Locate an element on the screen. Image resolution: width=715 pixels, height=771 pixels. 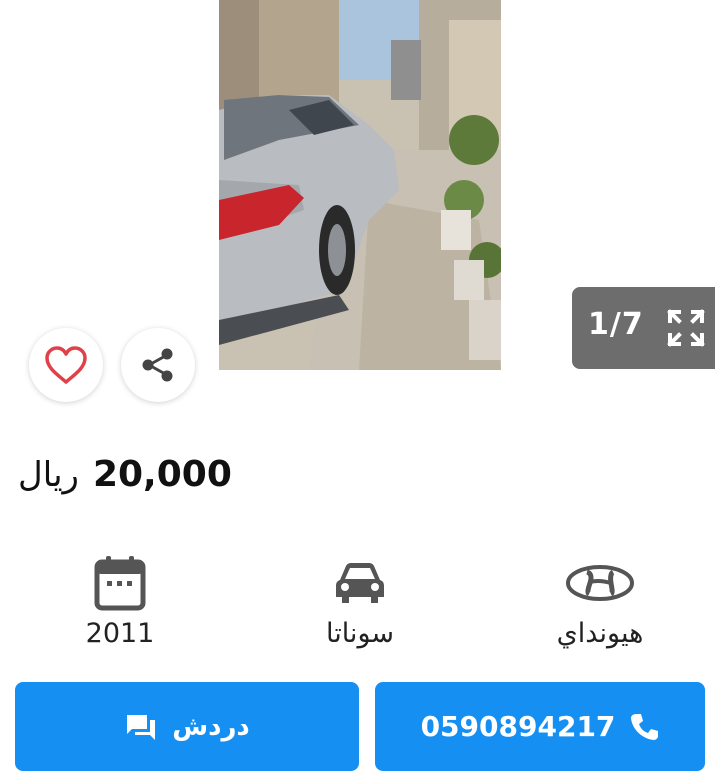
listing-price: ريال 20,000 is located at coordinates (125, 484).